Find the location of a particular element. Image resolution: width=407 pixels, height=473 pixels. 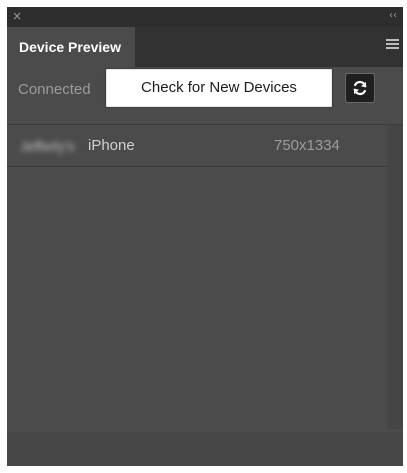

tab-bar: Device Preview is located at coordinates (205, 47).